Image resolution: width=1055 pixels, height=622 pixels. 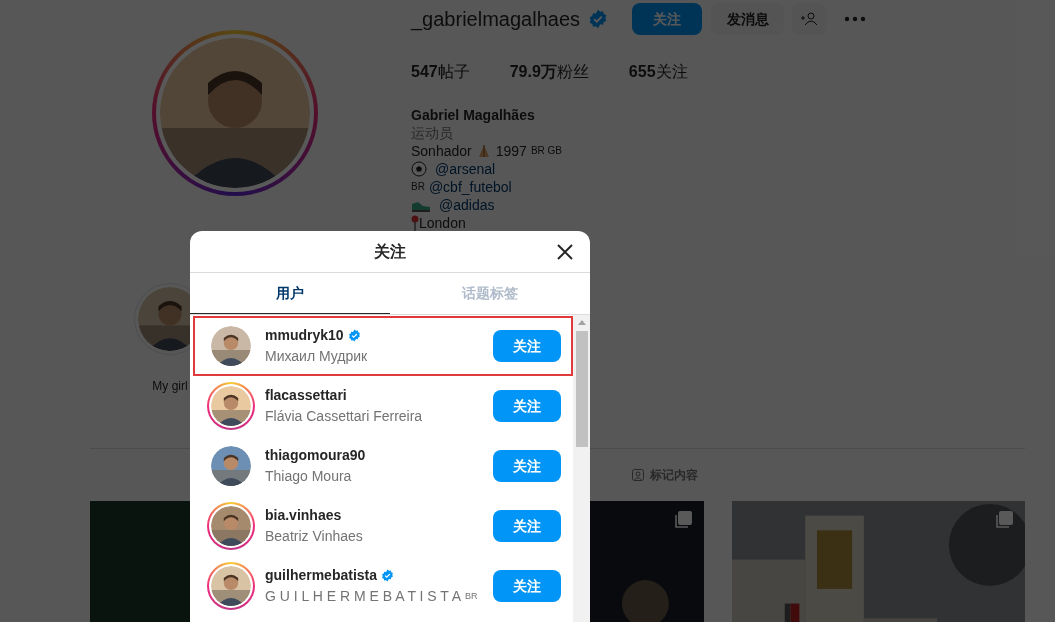 What do you see at coordinates (511, 151) in the screenshot?
I see `bio-text: 1997` at bounding box center [511, 151].